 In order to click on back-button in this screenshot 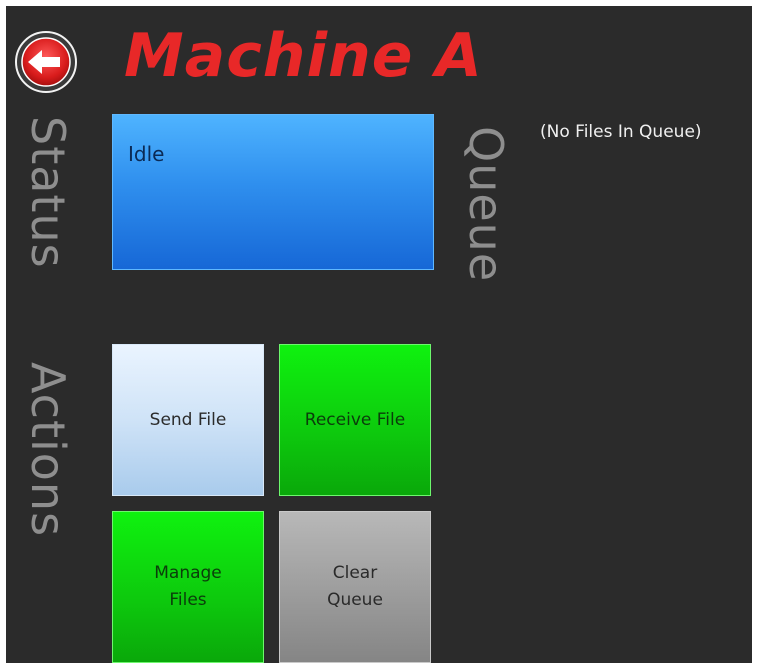, I will do `click(46, 62)`.